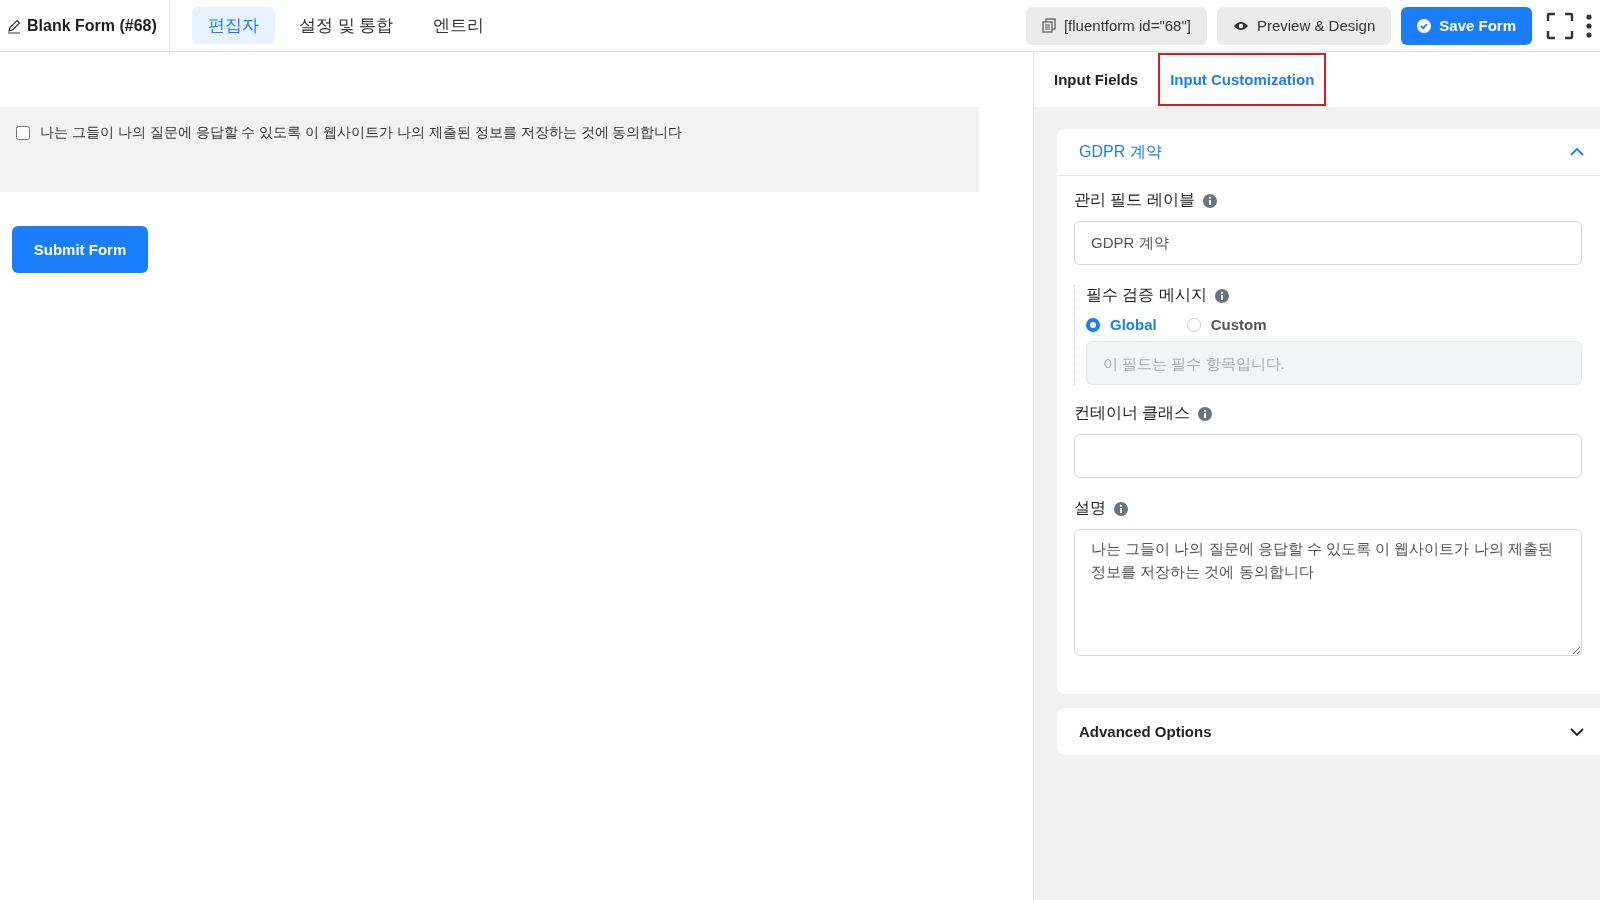 The image size is (1600, 900). I want to click on sidebar-tab: Input Fields, so click(1096, 79).